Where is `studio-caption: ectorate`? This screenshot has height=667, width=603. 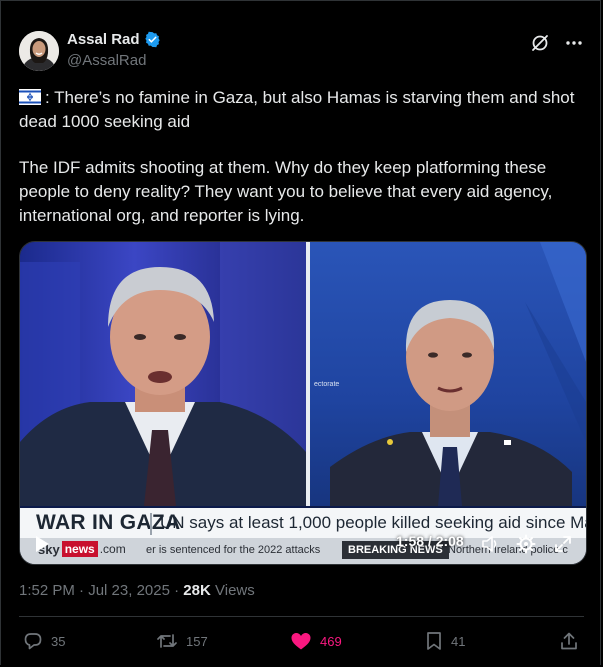
studio-caption: ectorate is located at coordinates (326, 384).